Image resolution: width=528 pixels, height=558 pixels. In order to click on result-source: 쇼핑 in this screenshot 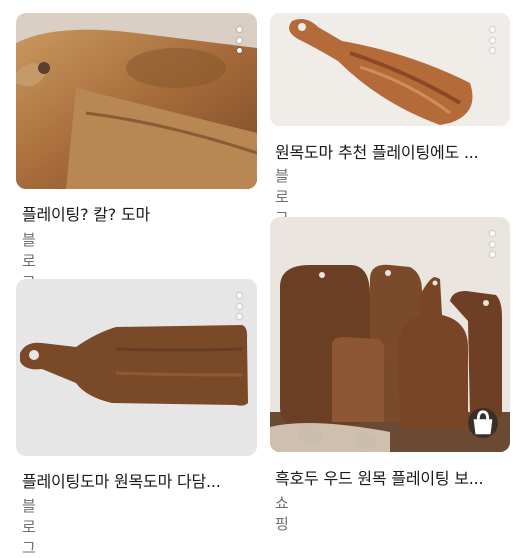, I will do `click(282, 513)`.